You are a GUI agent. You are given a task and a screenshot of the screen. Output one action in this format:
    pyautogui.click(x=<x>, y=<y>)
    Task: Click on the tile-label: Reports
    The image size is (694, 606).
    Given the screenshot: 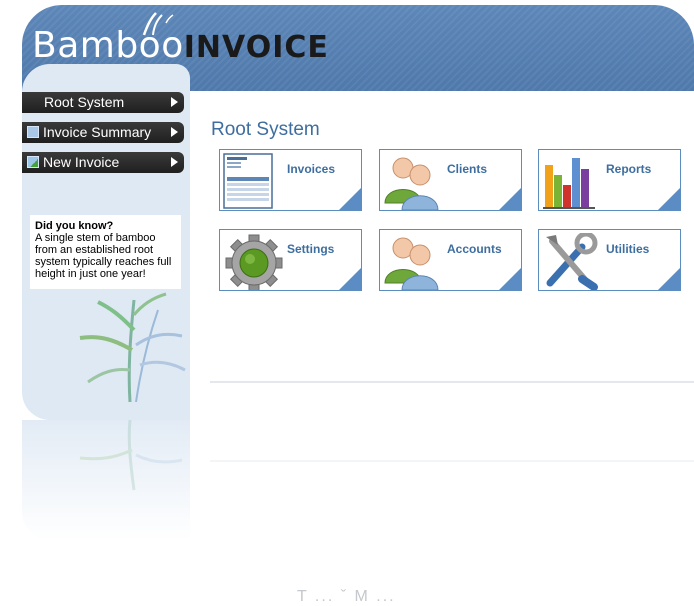 What is the action you would take?
    pyautogui.click(x=629, y=169)
    